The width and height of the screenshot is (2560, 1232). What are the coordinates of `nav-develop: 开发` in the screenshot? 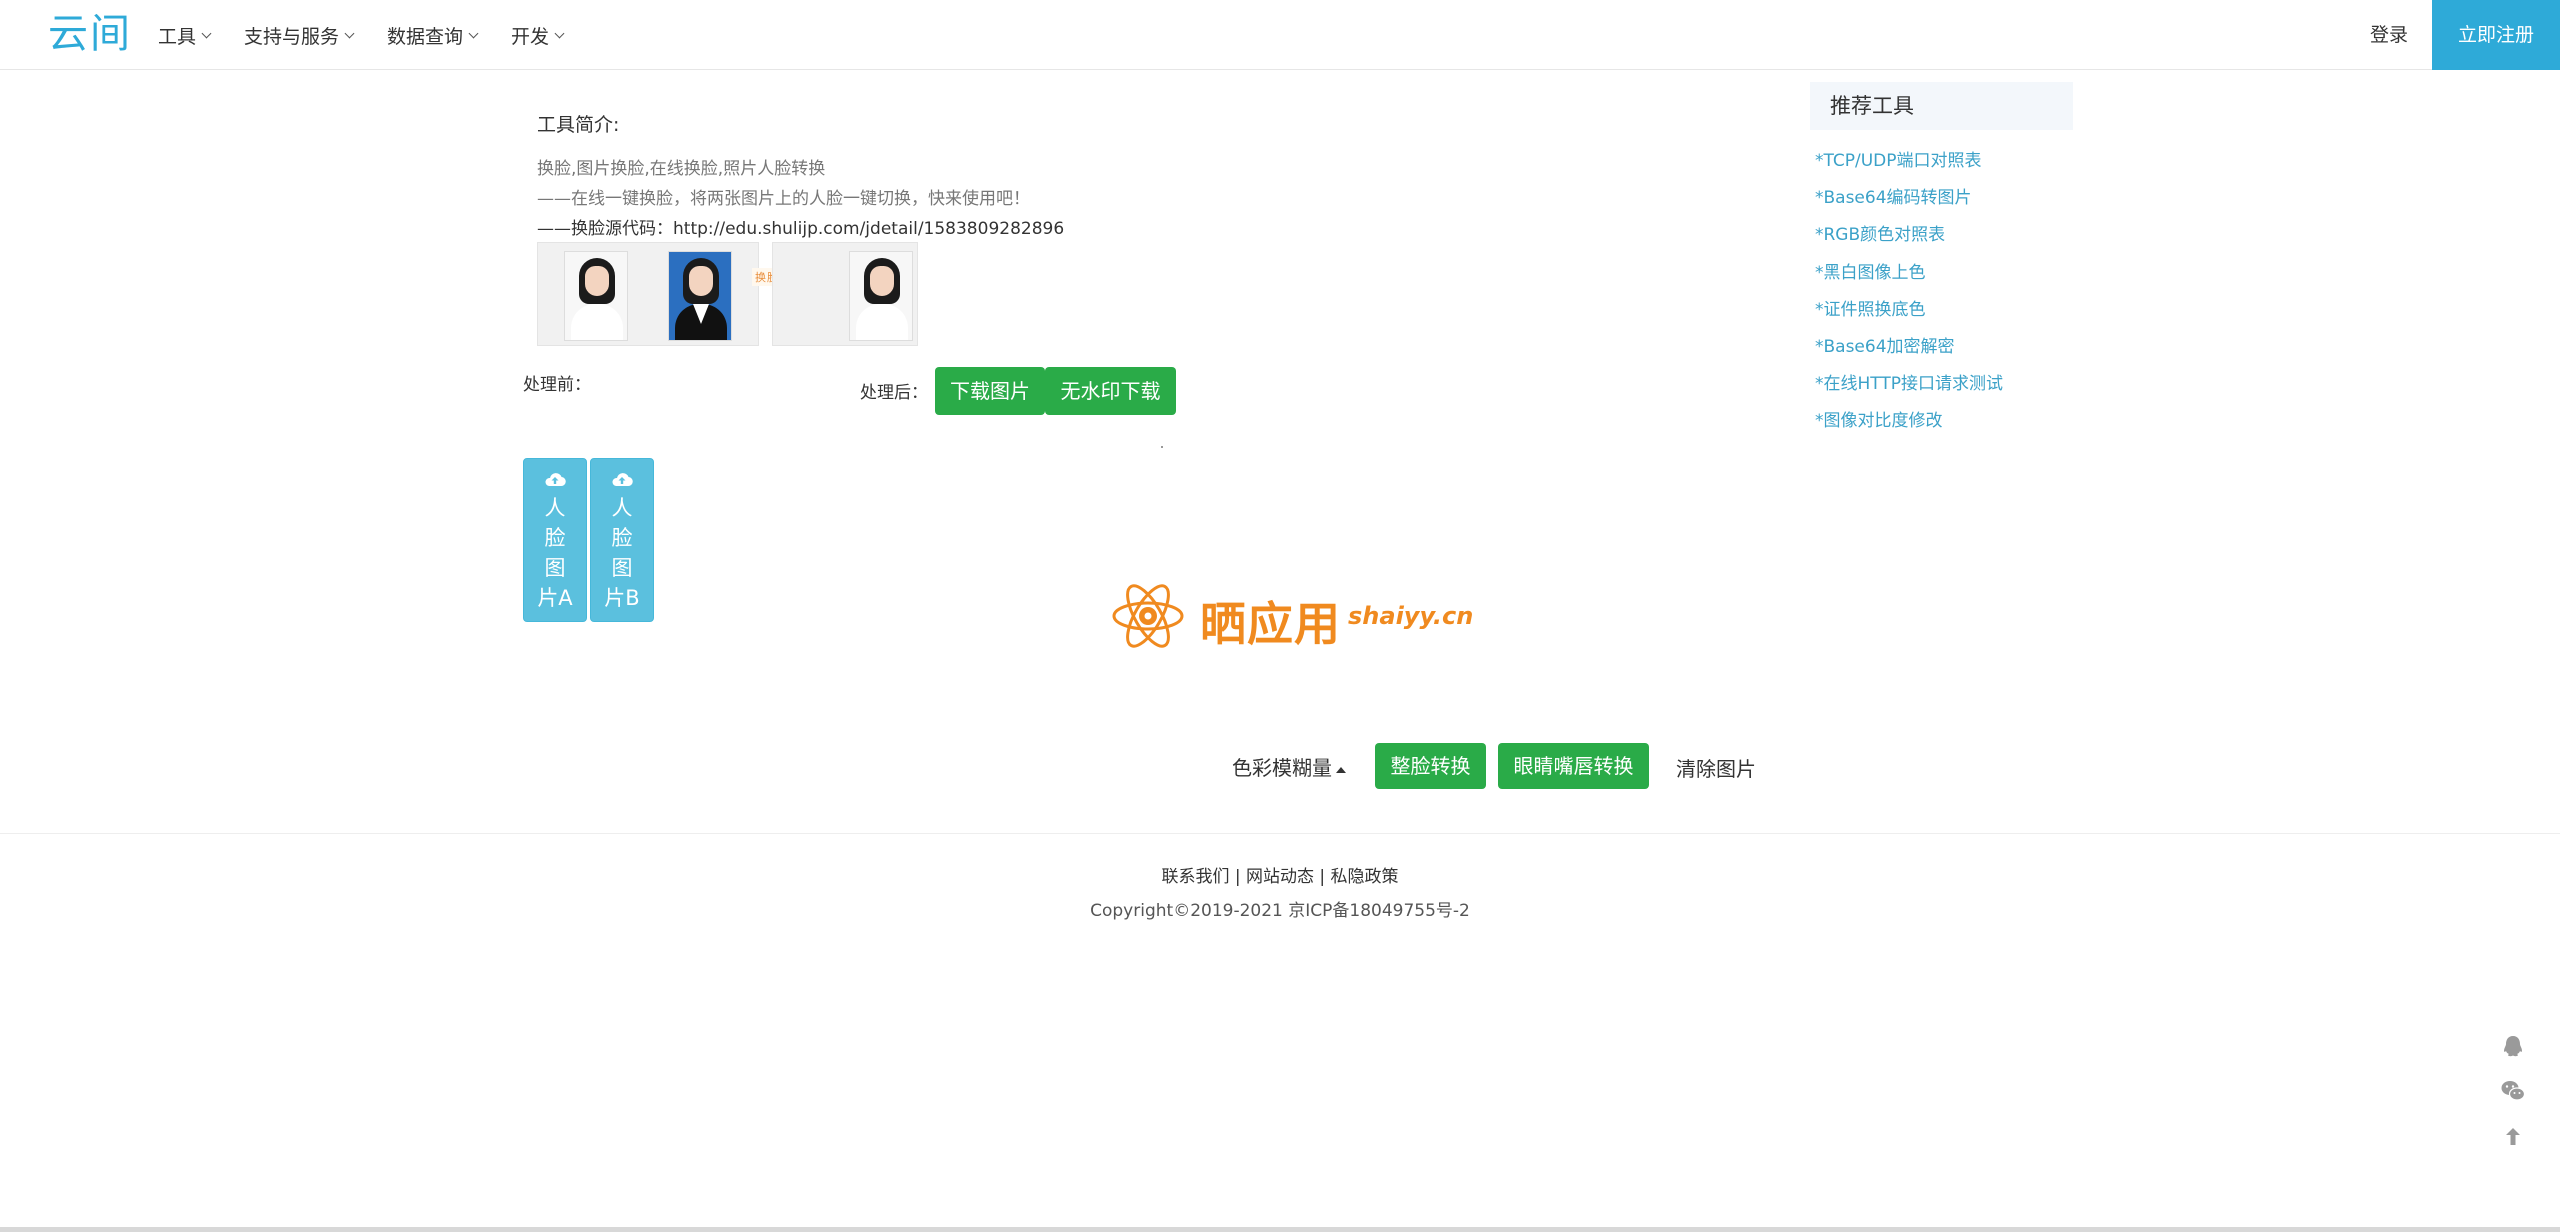 It's located at (538, 35).